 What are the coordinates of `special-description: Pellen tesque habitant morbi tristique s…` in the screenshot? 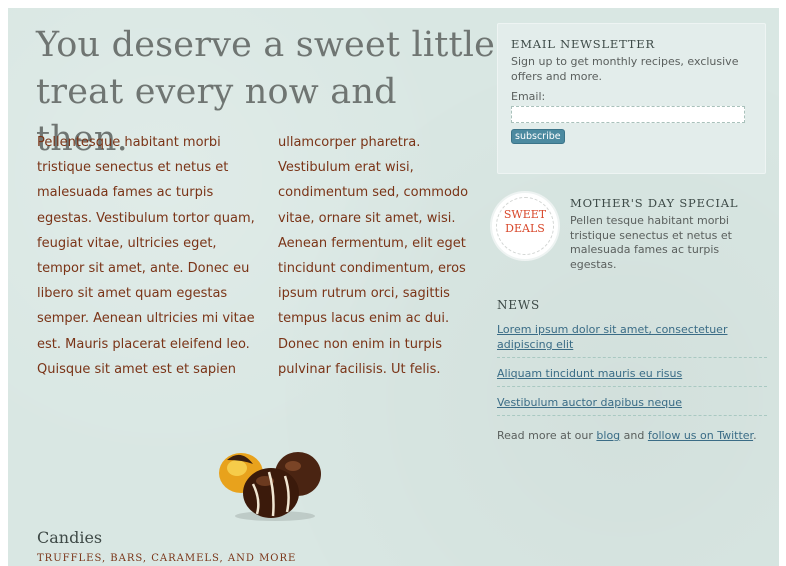 It's located at (651, 242).